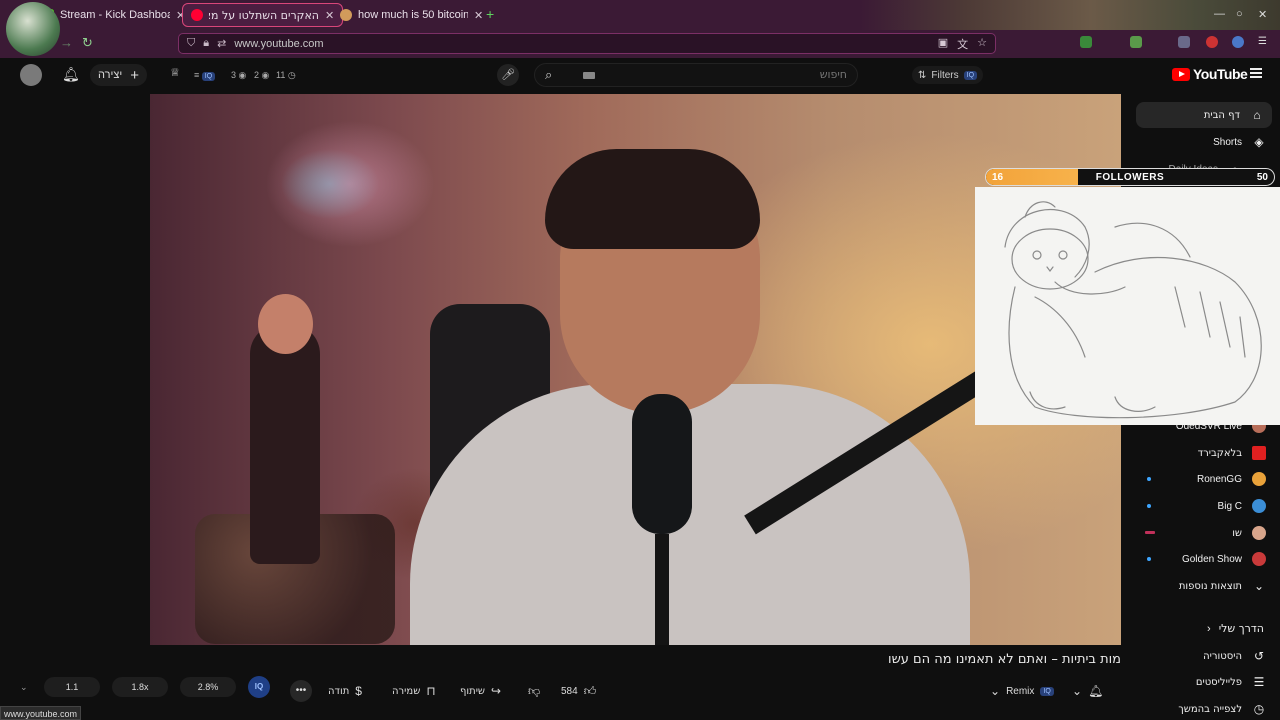 The height and width of the screenshot is (720, 1280). Describe the element at coordinates (33, 29) in the screenshot. I see `browser-profile-avatar` at that location.